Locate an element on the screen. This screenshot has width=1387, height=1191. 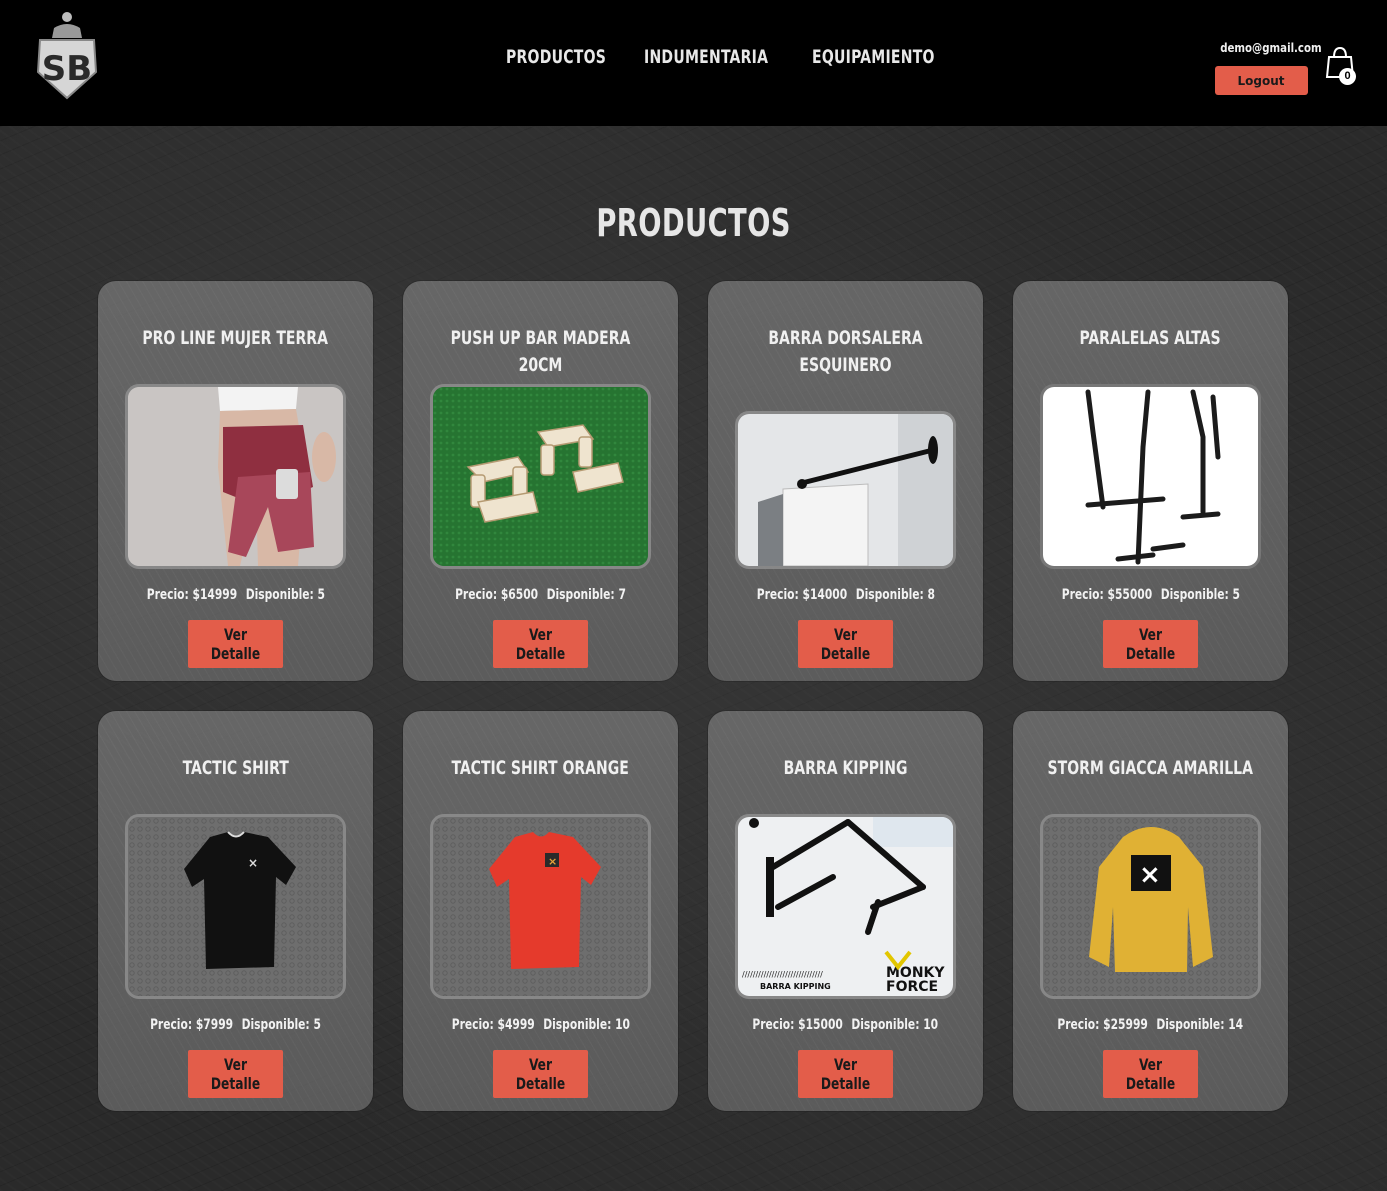
price-value: 7999 is located at coordinates (218, 1025).